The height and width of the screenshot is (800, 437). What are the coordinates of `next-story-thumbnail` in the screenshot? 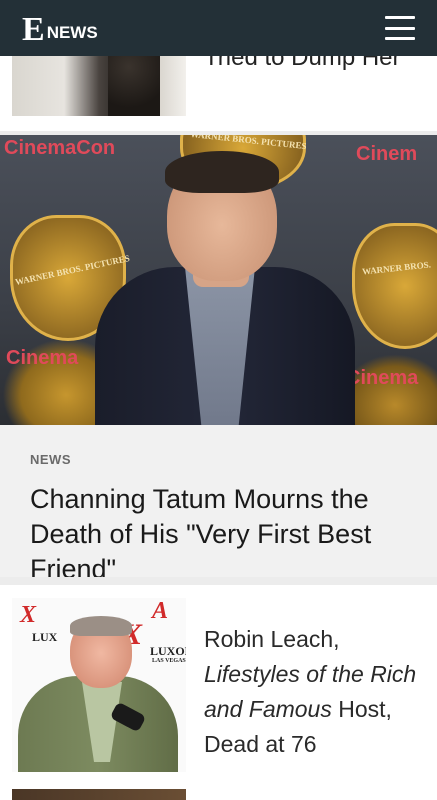 It's located at (99, 794).